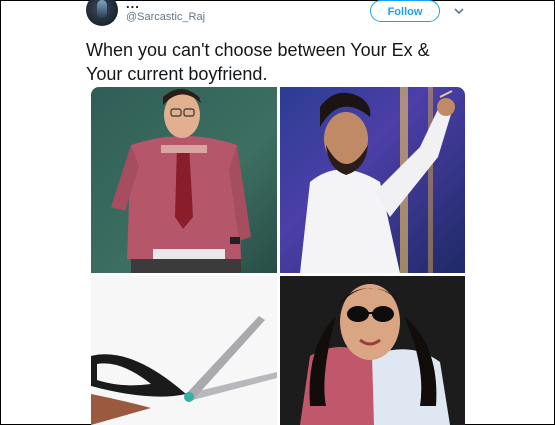 Image resolution: width=555 pixels, height=425 pixels. I want to click on photo-man-checked-shirt, so click(184, 180).